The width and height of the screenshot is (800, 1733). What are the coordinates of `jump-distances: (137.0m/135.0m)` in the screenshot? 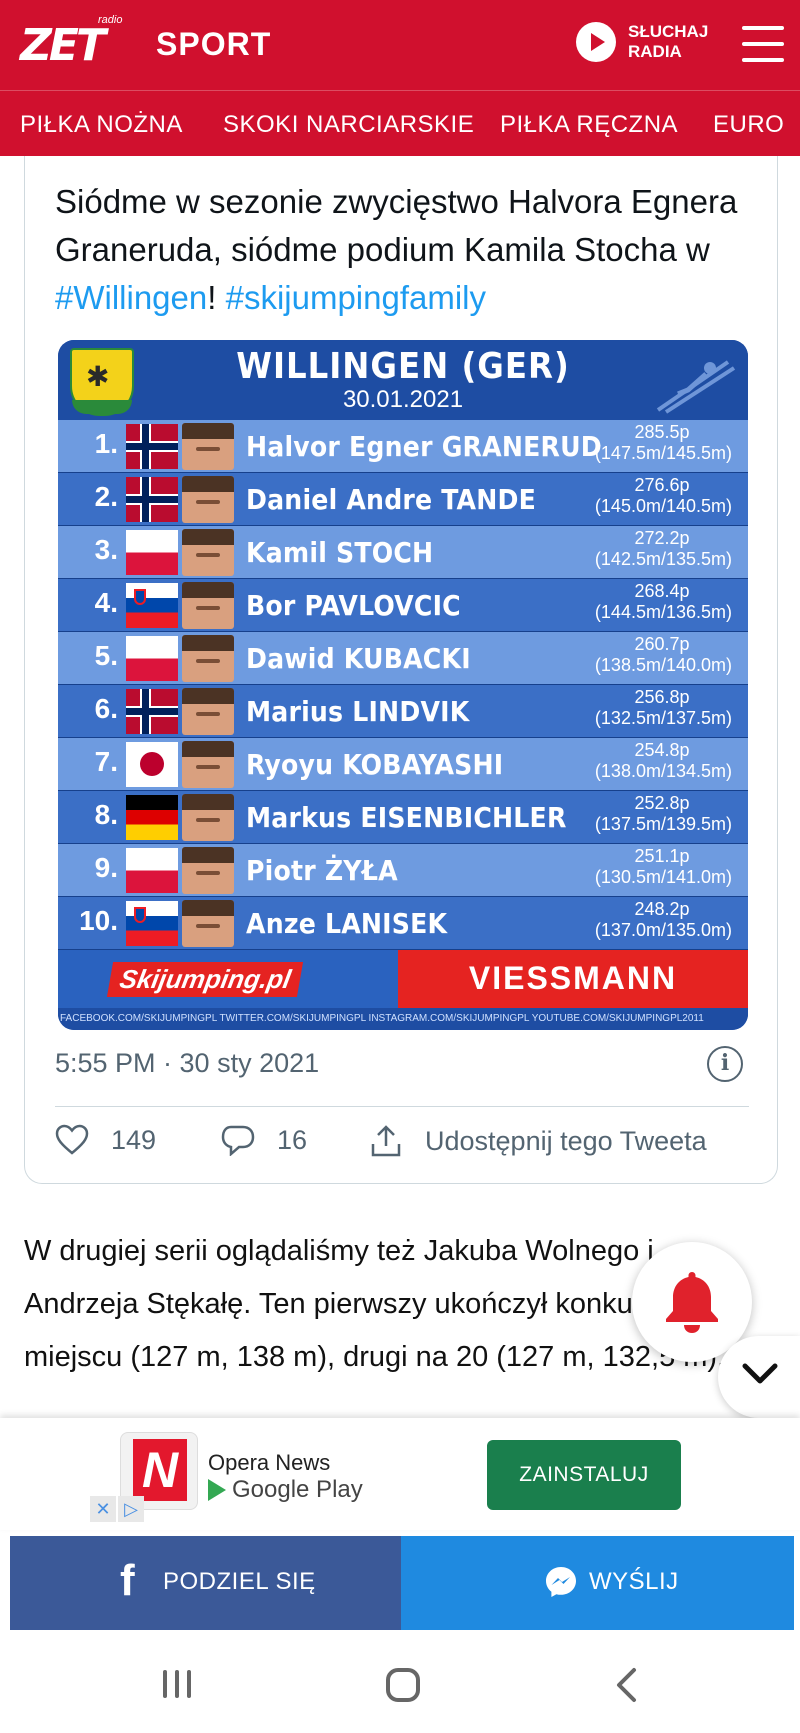 It's located at (663, 930).